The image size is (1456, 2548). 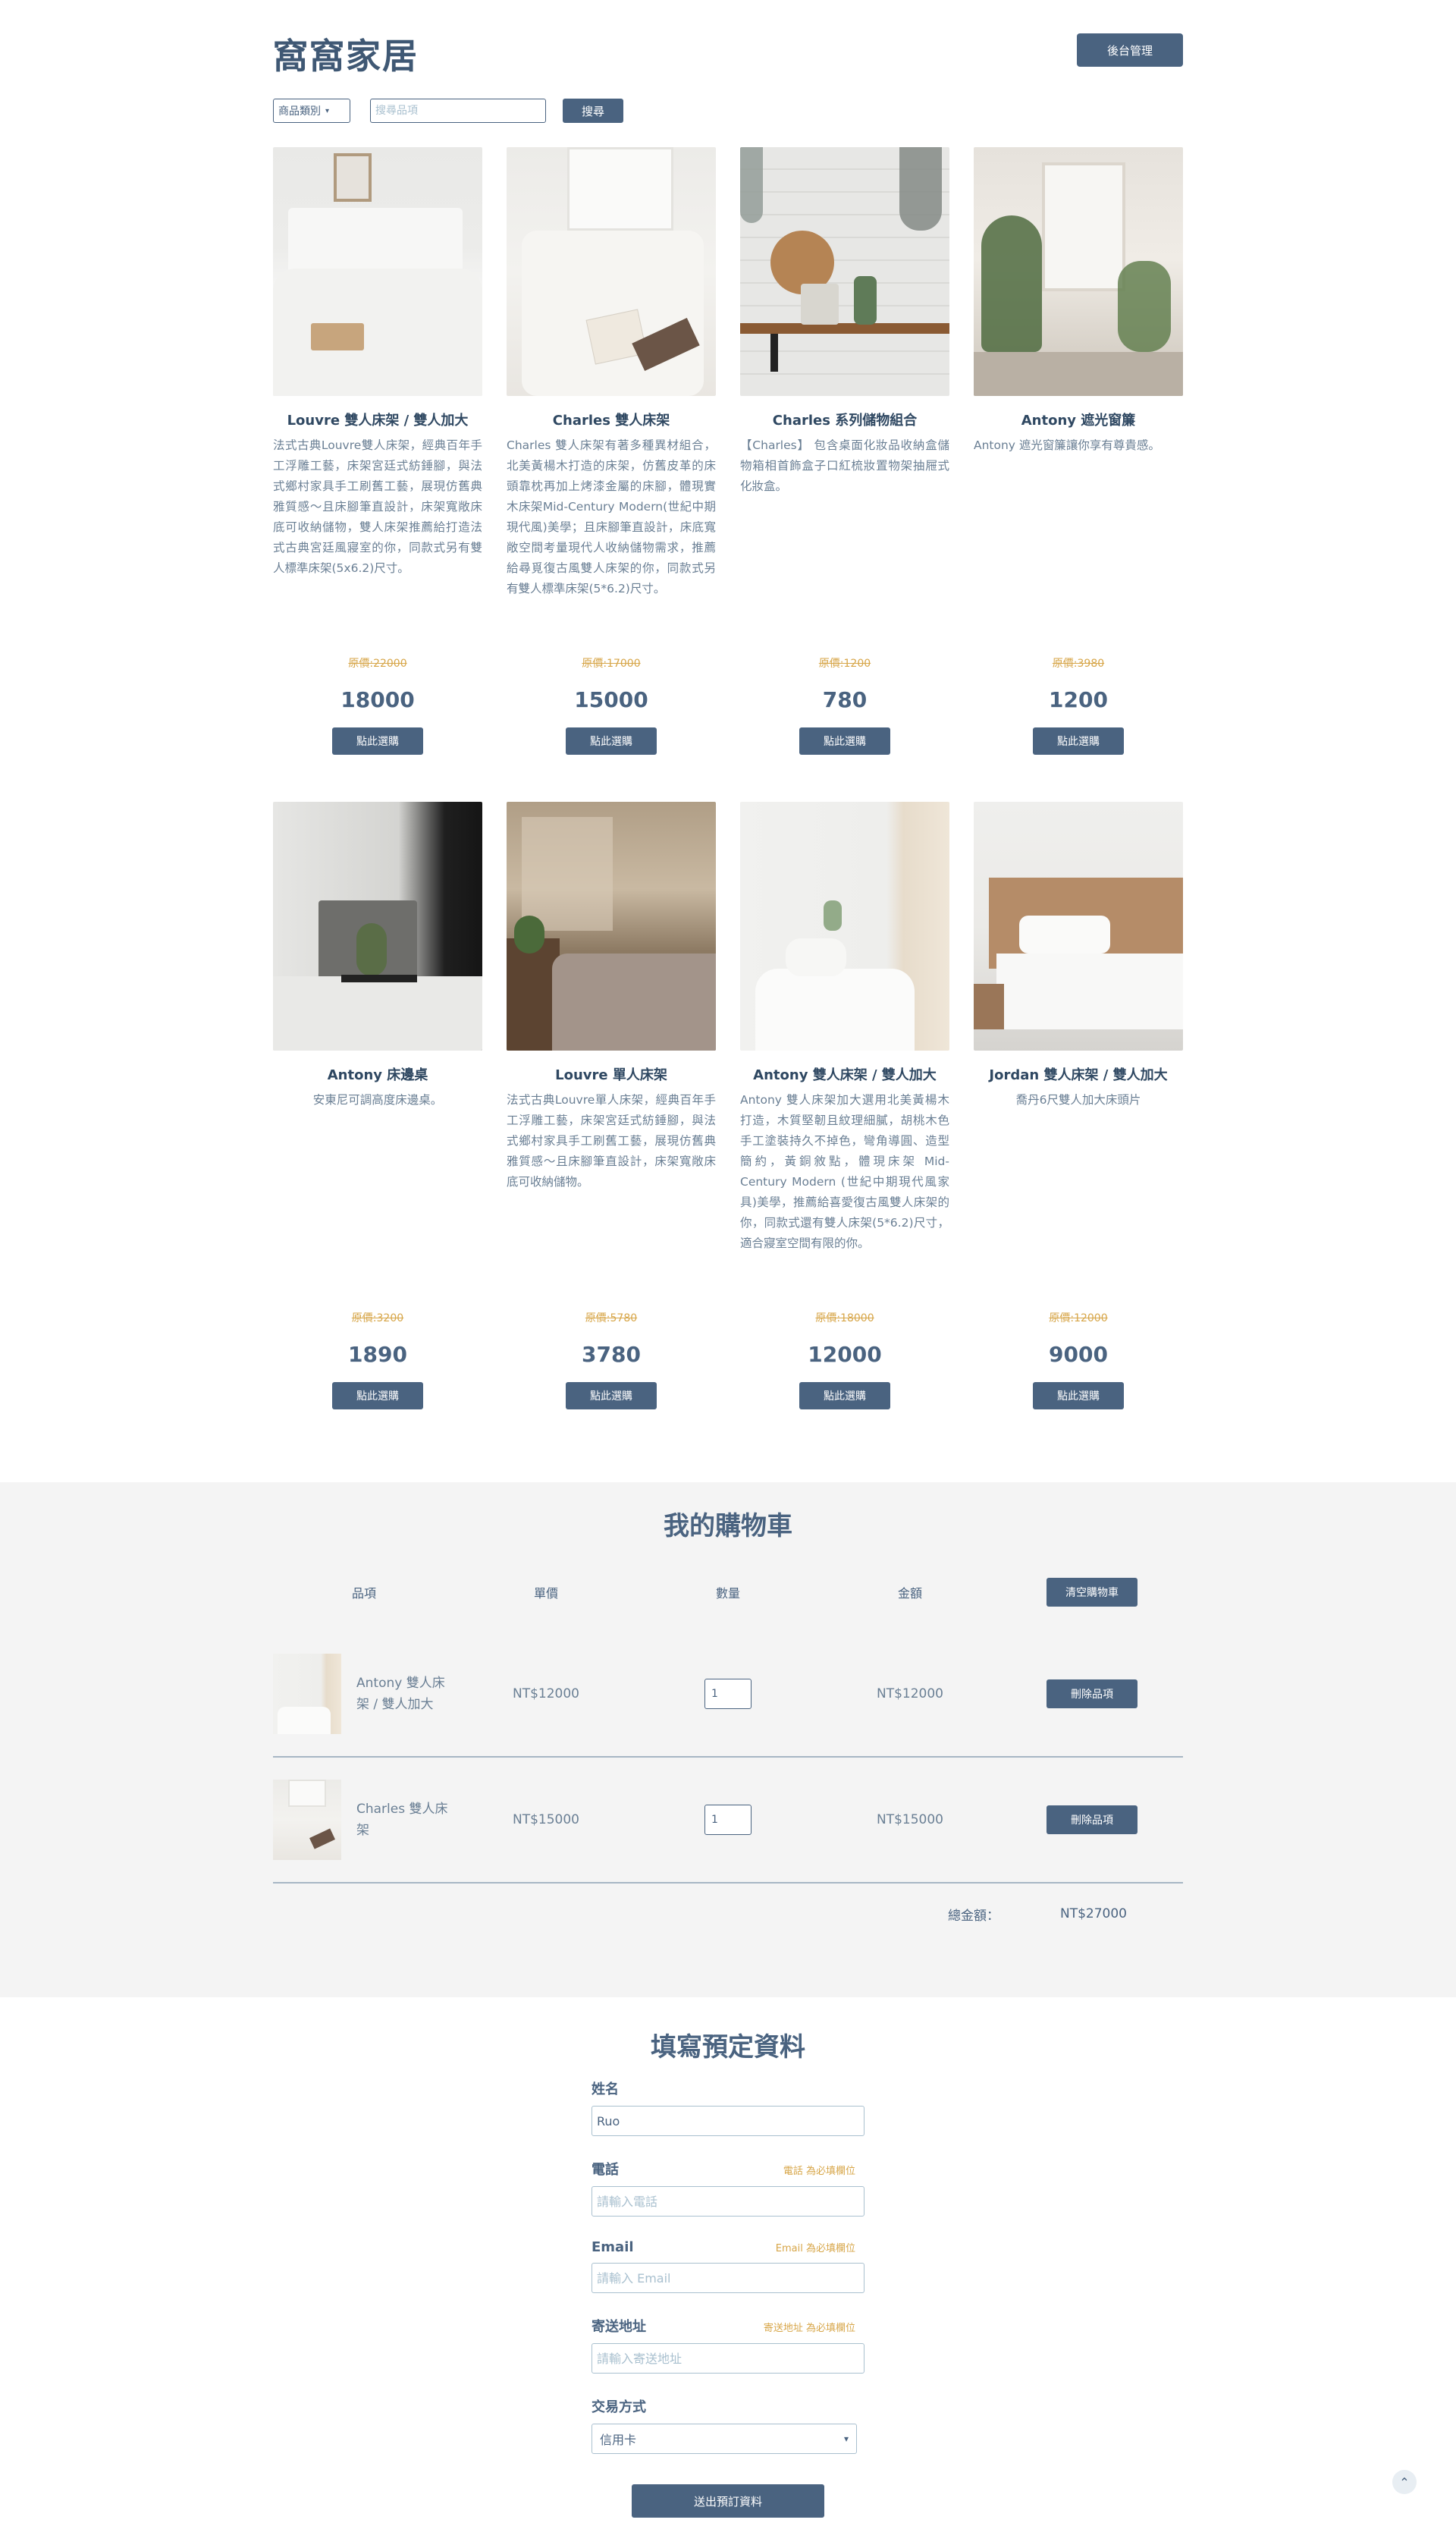 I want to click on name-label-row: 姓名, so click(x=728, y=2088).